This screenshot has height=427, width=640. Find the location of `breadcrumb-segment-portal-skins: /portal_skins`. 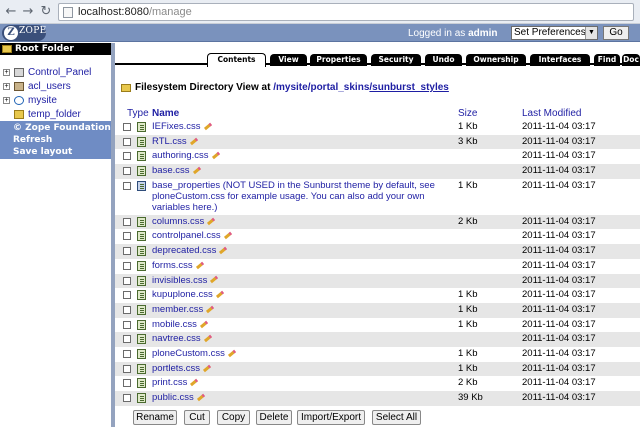

breadcrumb-segment-portal-skins: /portal_skins is located at coordinates (339, 87).